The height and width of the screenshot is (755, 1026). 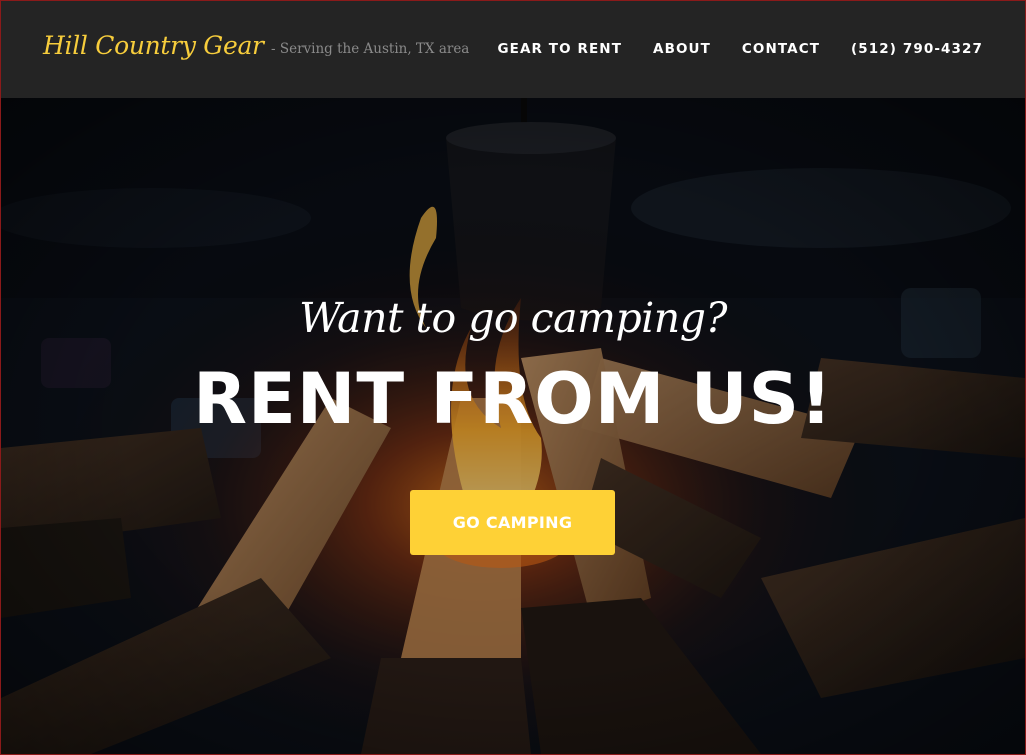 What do you see at coordinates (370, 49) in the screenshot?
I see `brand-tagline: - Serving the Austin, TX area` at bounding box center [370, 49].